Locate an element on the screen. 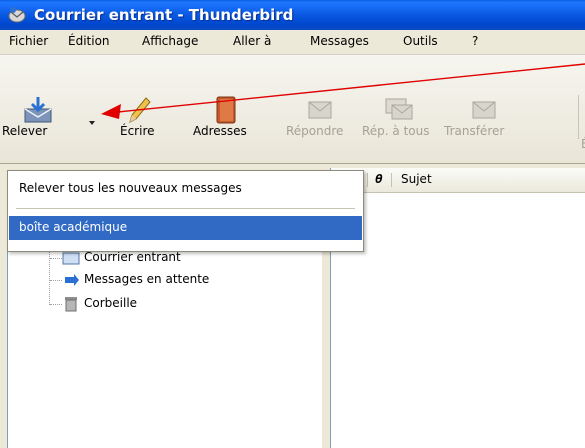 This screenshot has width=585, height=448. message-list-header: ★ 𝜽 Sujet is located at coordinates (458, 180).